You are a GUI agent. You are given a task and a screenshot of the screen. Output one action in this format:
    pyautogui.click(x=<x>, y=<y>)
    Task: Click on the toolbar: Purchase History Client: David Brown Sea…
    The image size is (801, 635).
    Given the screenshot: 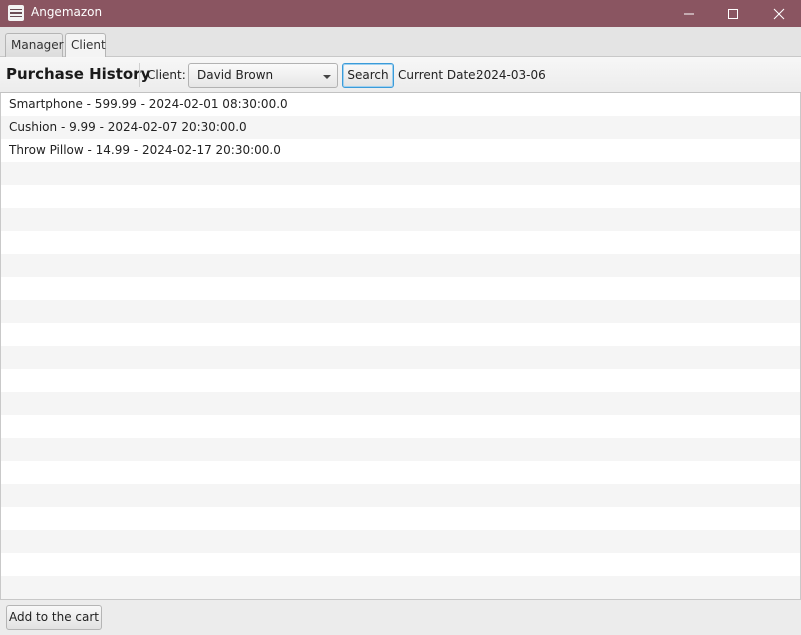 What is the action you would take?
    pyautogui.click(x=400, y=75)
    